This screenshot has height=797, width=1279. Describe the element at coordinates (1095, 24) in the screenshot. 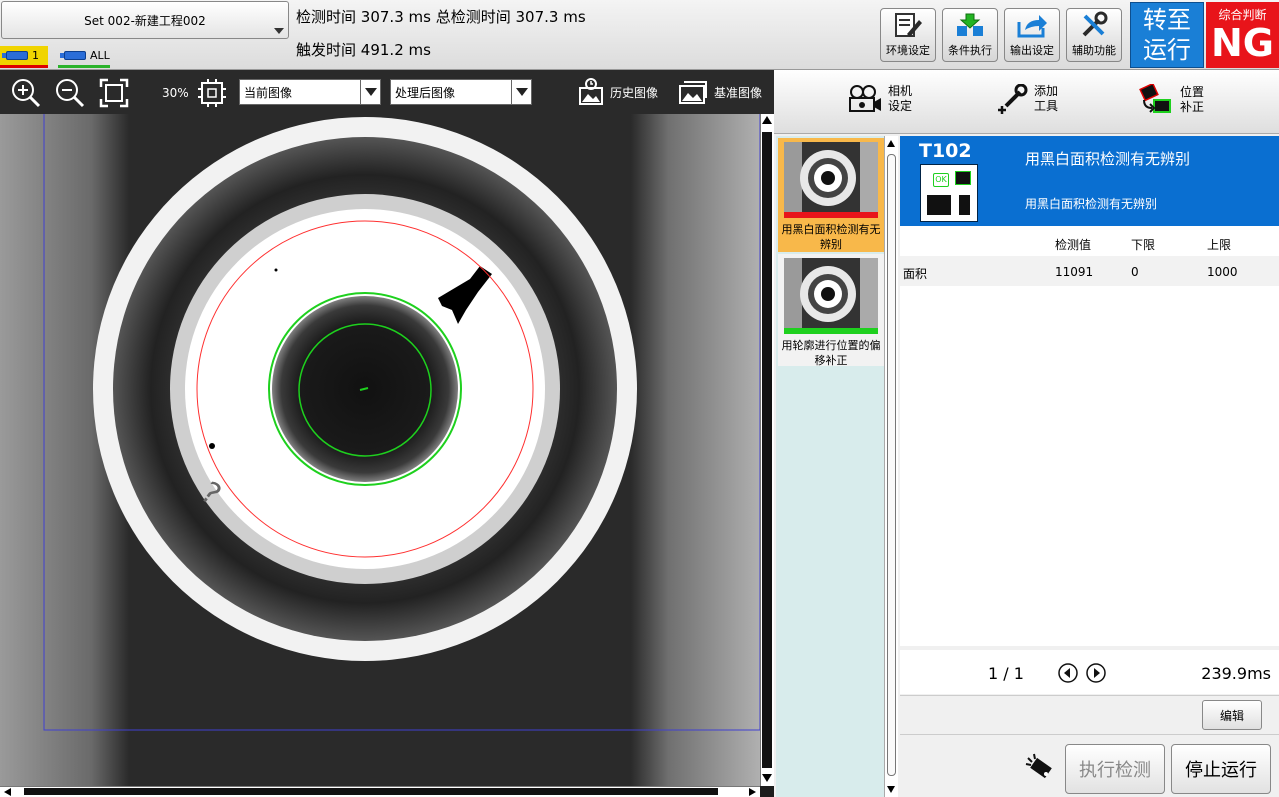

I see `tools-icon` at that location.